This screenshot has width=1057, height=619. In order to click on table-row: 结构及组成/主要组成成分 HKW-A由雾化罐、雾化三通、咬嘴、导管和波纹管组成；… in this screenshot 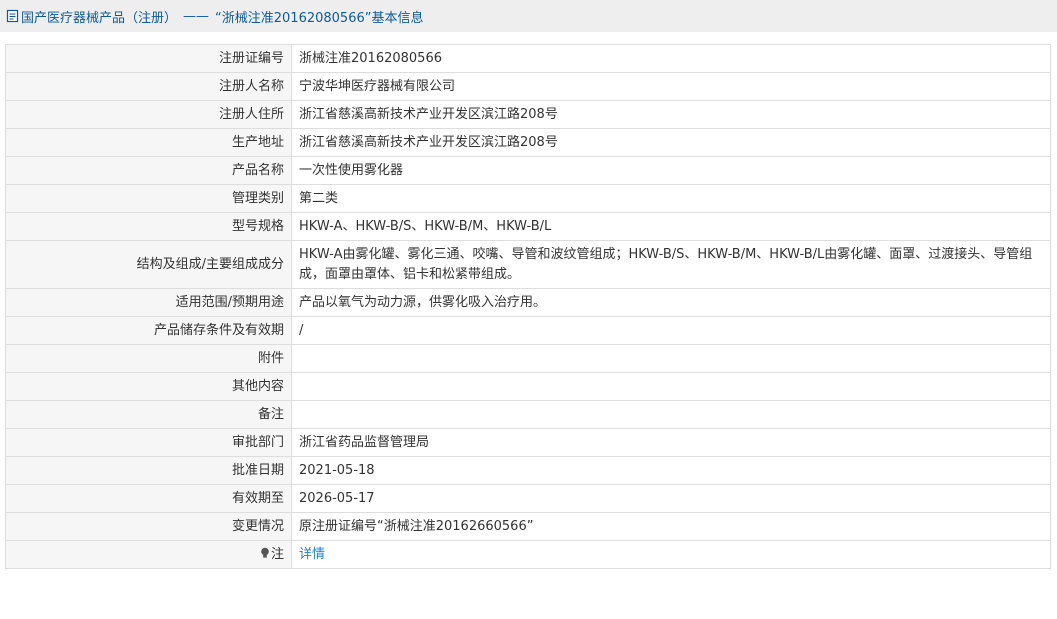, I will do `click(528, 264)`.